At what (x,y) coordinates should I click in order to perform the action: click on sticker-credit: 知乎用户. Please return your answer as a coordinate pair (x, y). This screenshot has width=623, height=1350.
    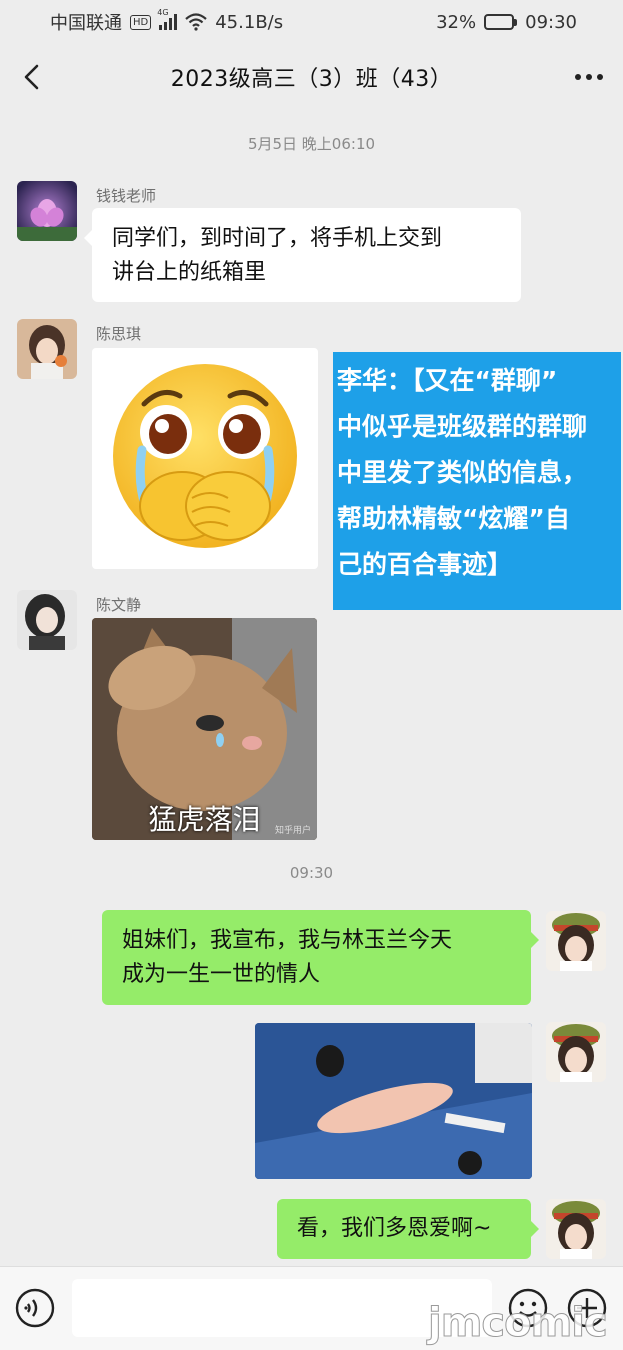
    Looking at the image, I should click on (292, 831).